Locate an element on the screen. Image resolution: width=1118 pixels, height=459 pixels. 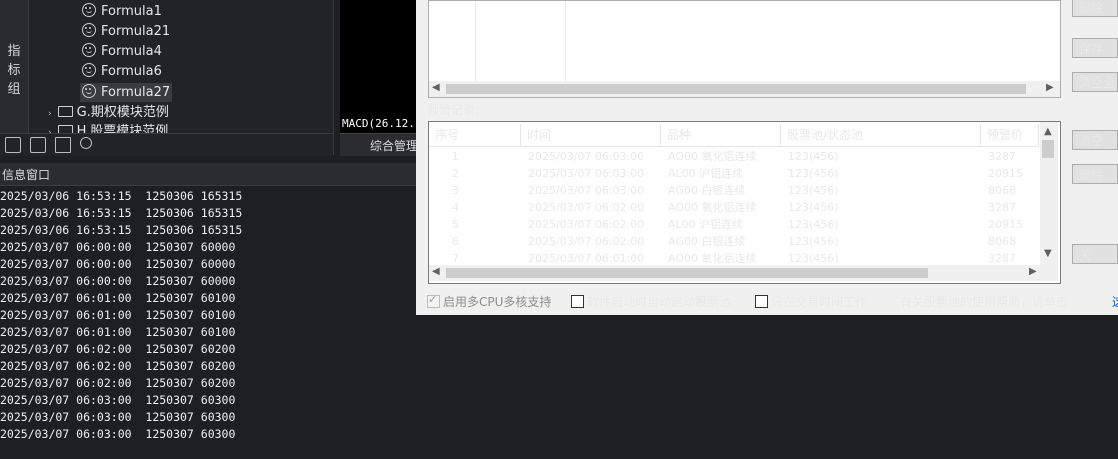
delete-button: 删除 is located at coordinates (1095, 174).